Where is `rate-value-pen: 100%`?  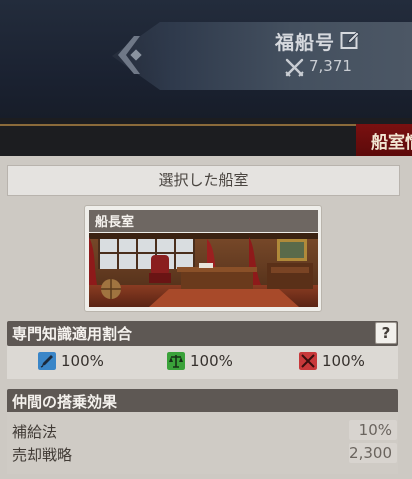 rate-value-pen: 100% is located at coordinates (82, 361).